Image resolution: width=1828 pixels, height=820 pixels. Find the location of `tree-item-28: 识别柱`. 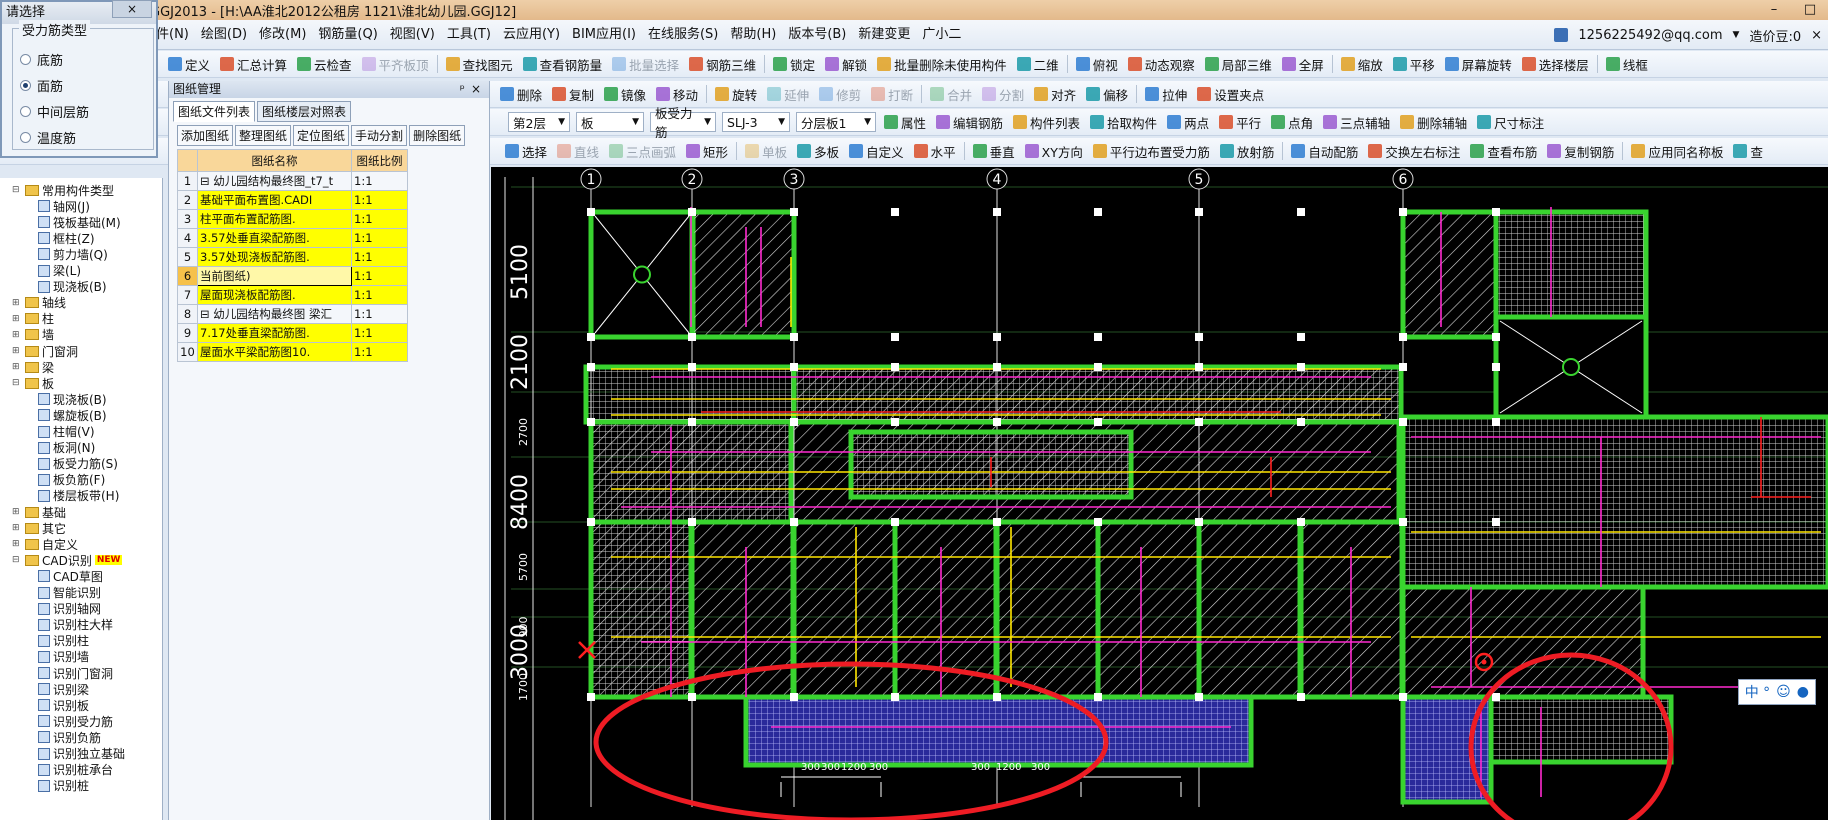

tree-item-28: 识别柱 is located at coordinates (63, 641).